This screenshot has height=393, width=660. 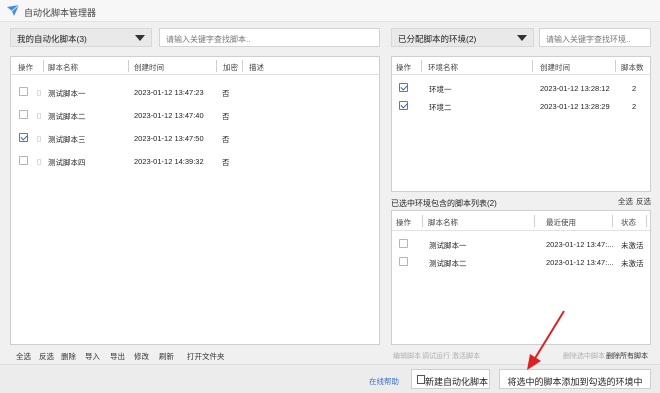 What do you see at coordinates (575, 106) in the screenshot?
I see `env-time: 2023-01-12 13:28:29` at bounding box center [575, 106].